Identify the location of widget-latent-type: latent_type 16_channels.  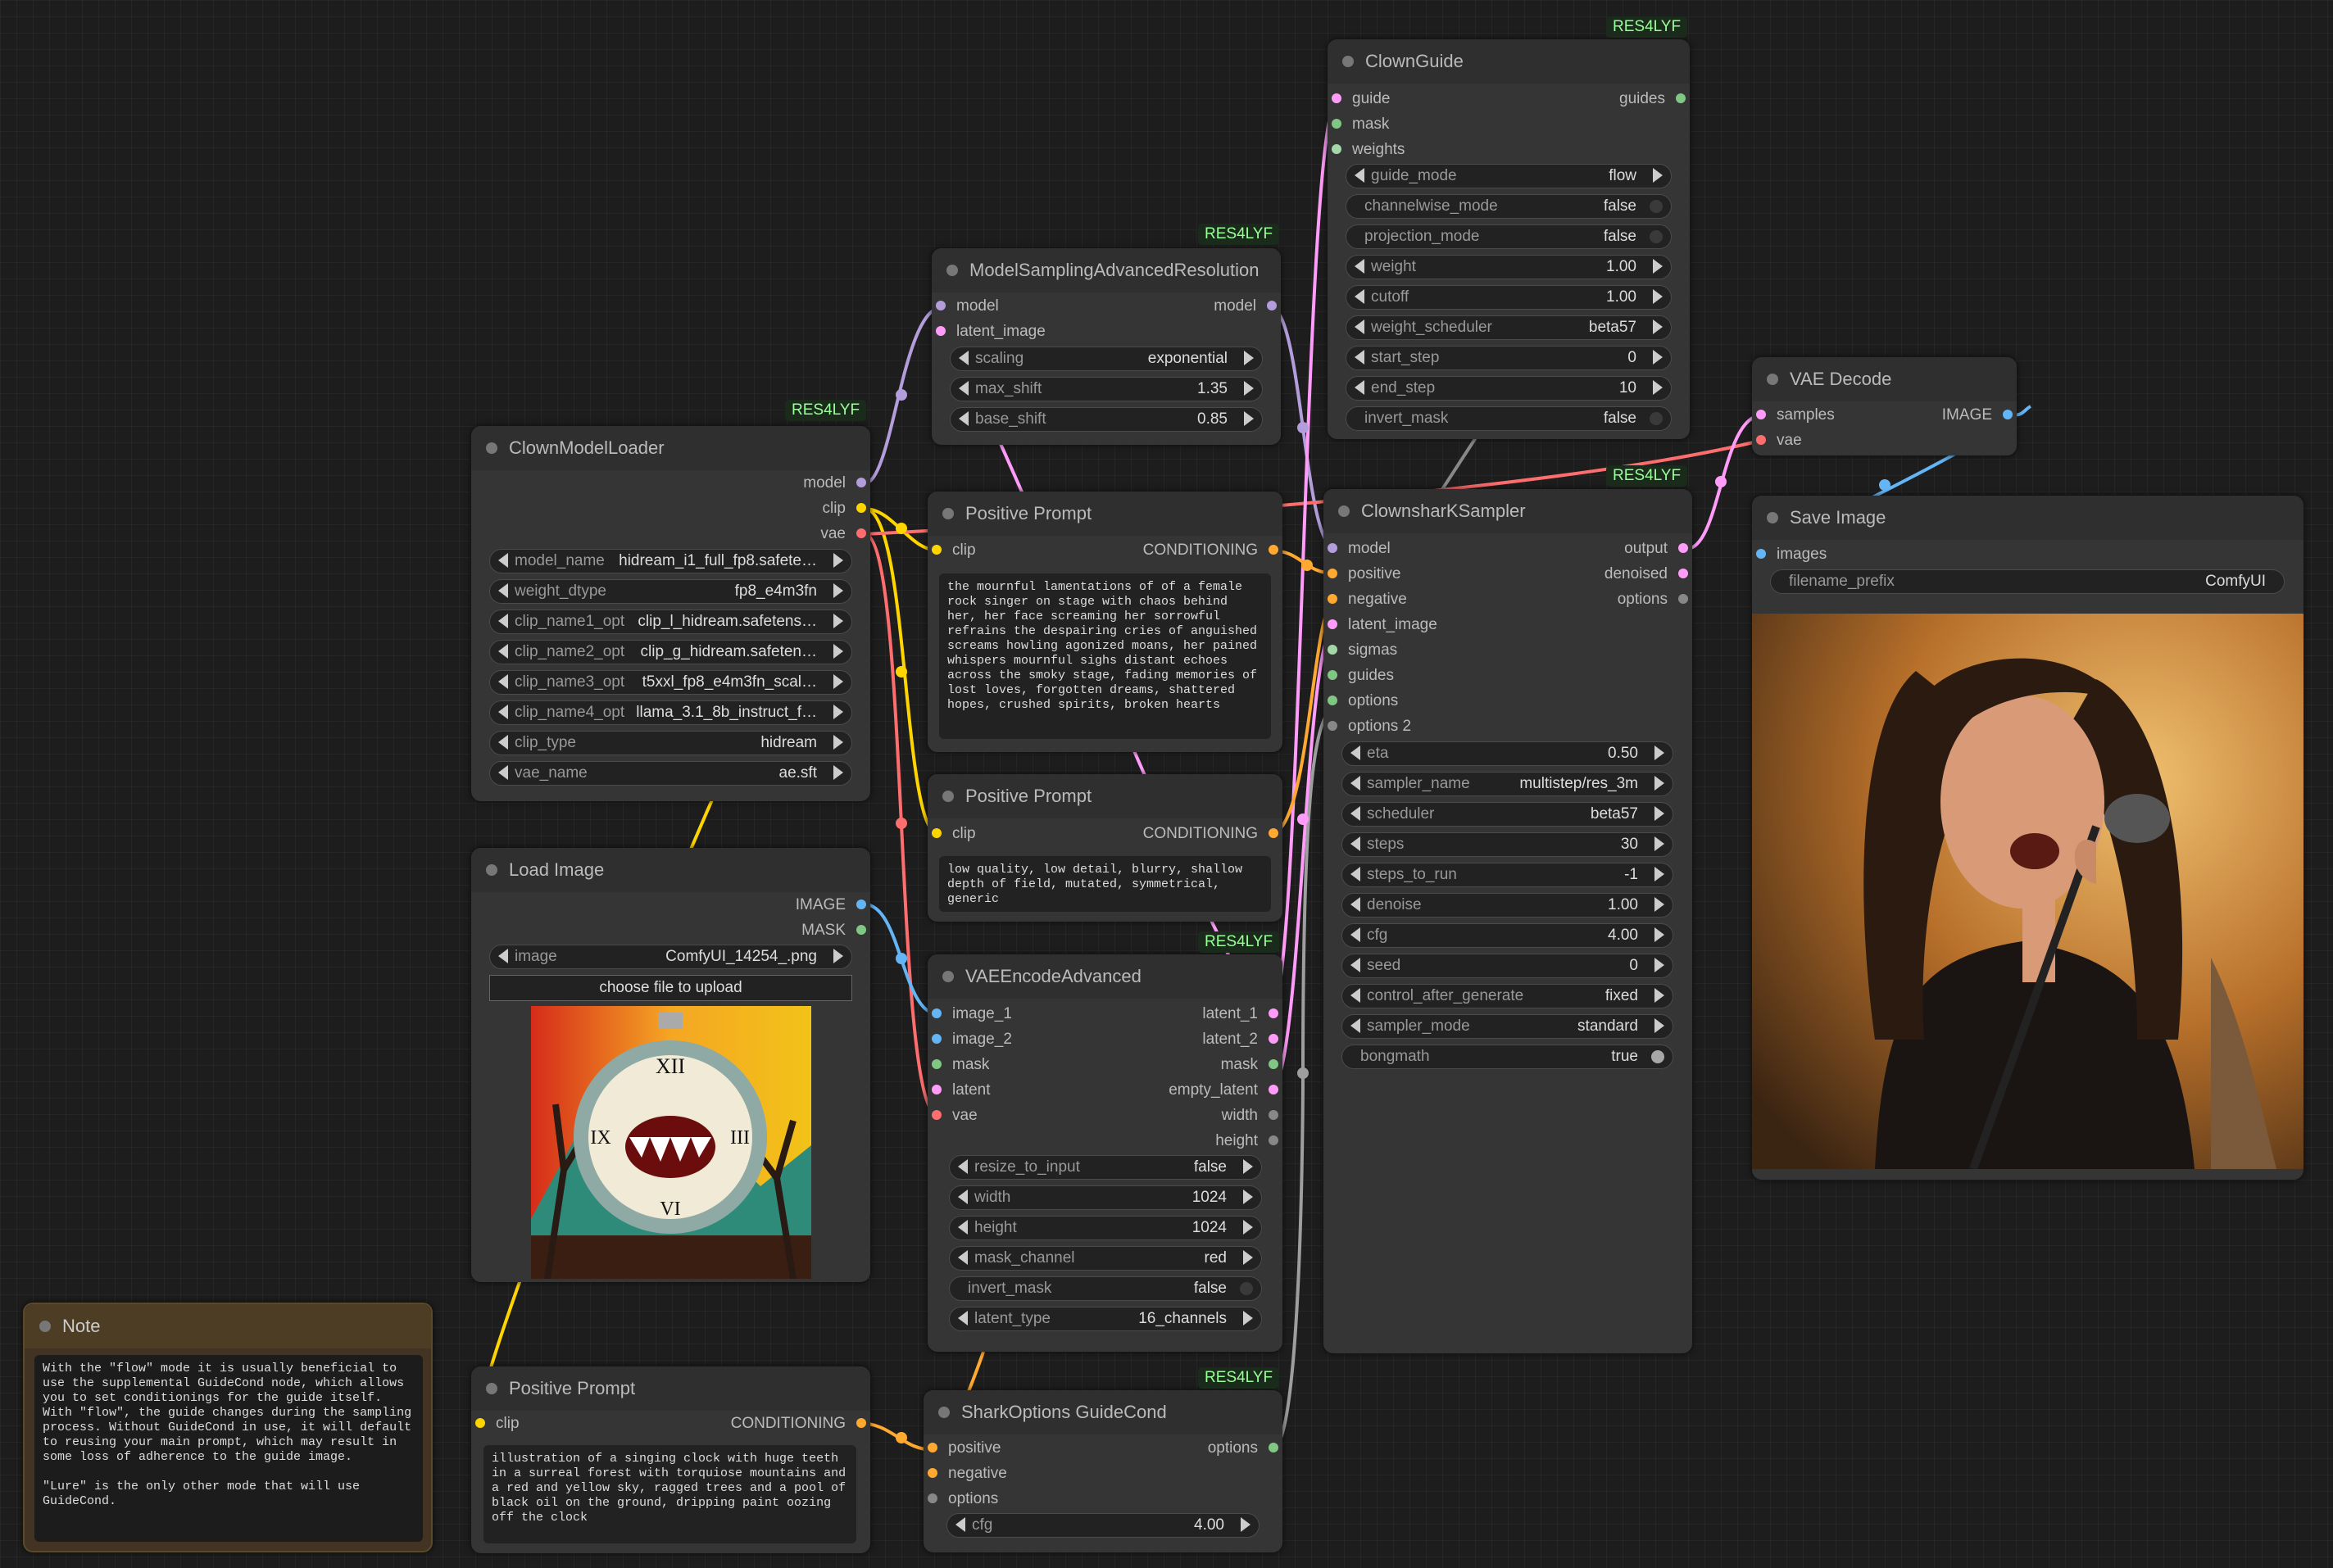
(1105, 1319).